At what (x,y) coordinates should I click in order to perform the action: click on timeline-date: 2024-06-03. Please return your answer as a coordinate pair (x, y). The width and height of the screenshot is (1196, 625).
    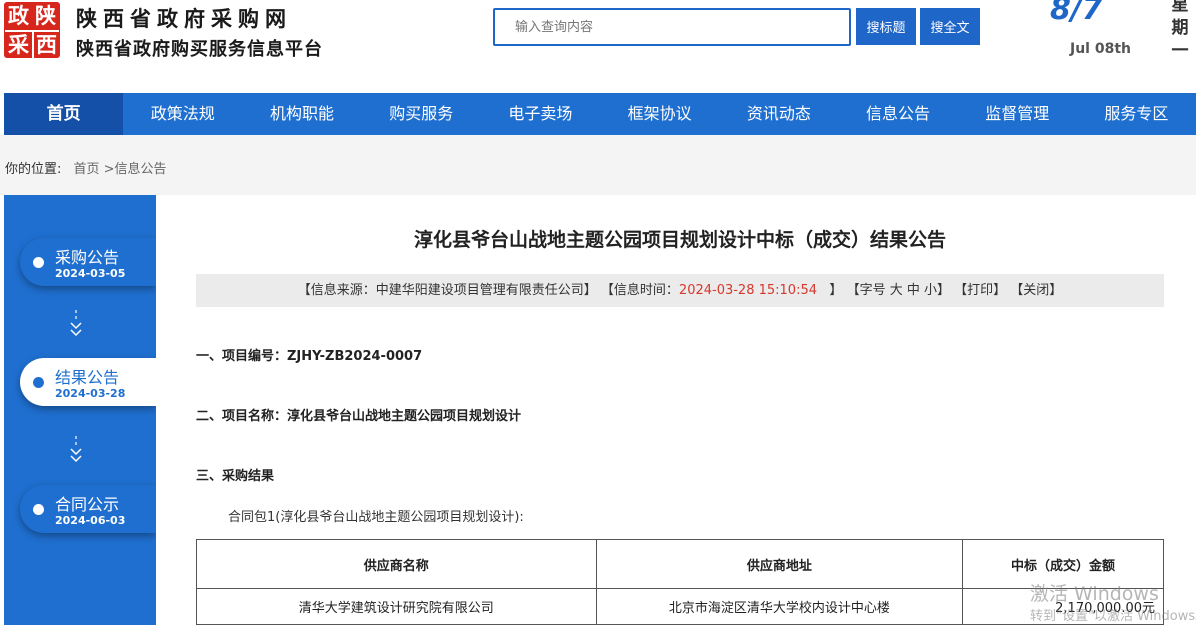
    Looking at the image, I should click on (90, 520).